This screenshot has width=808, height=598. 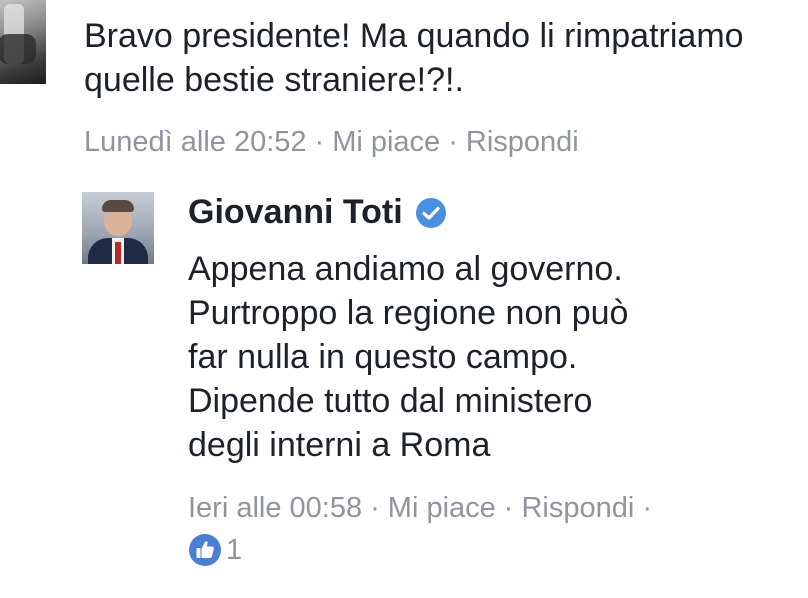 What do you see at coordinates (442, 508) in the screenshot?
I see `reply-like-link: Mi piace` at bounding box center [442, 508].